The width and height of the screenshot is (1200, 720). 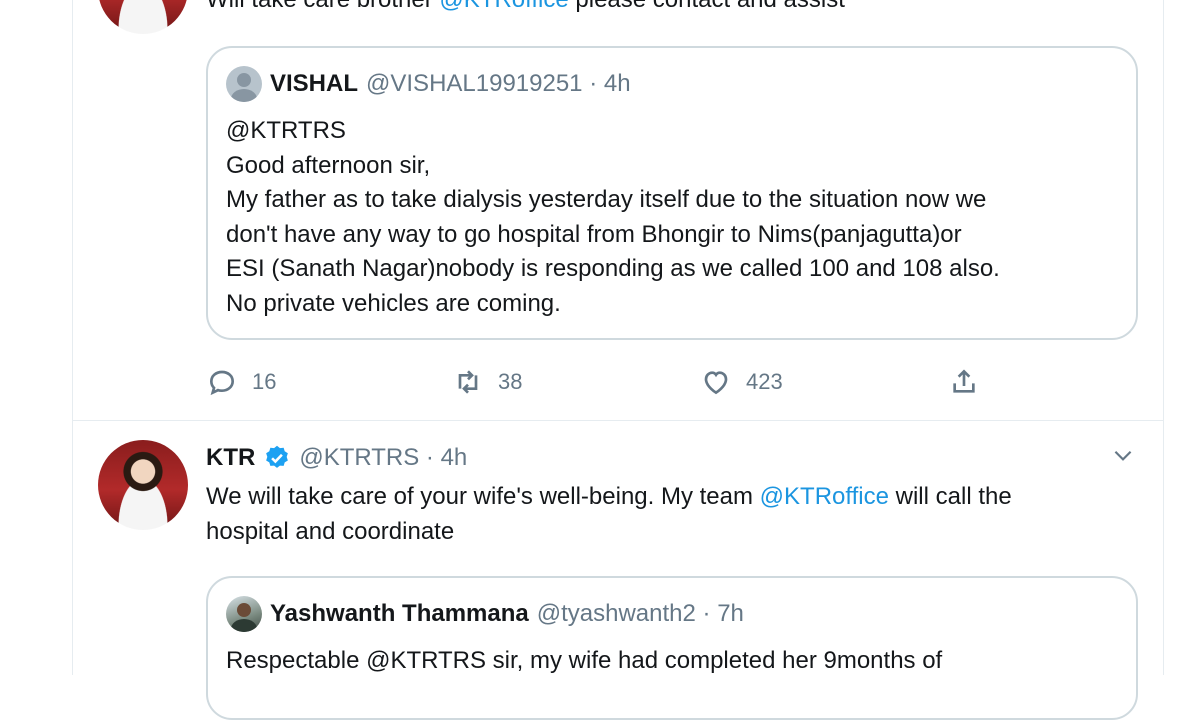 I want to click on more-options-button, so click(x=1123, y=455).